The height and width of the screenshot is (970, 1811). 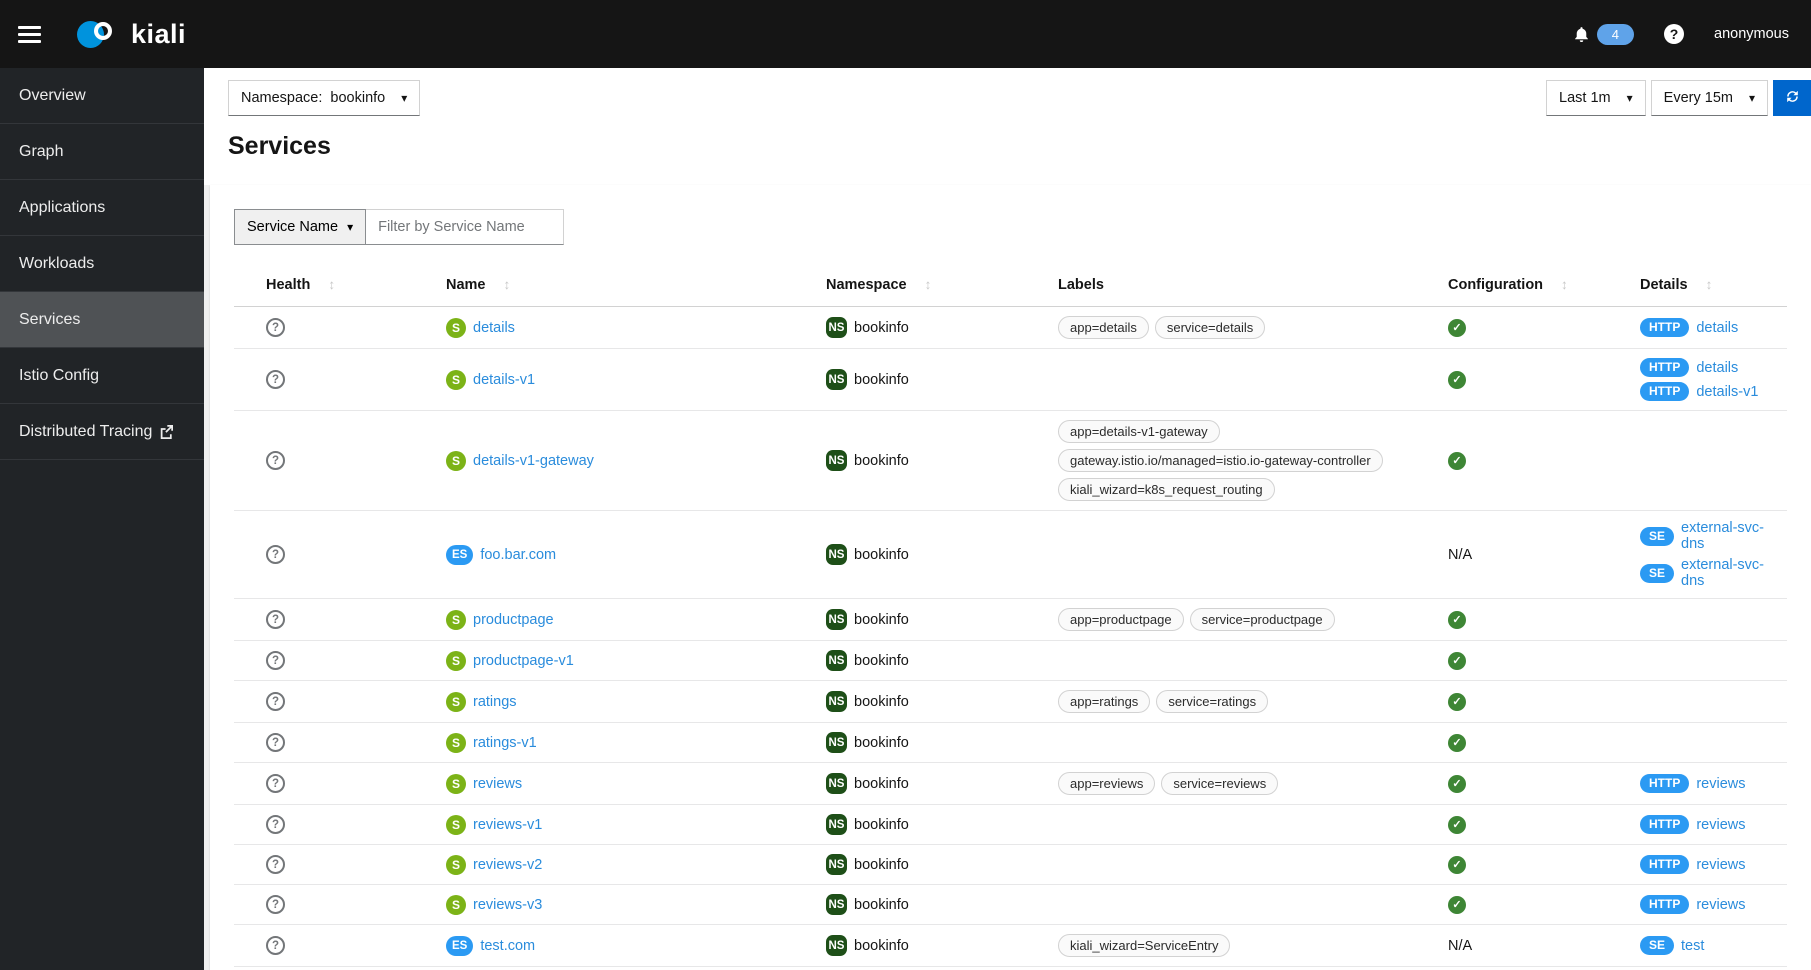 I want to click on namespace-label: Namespace:, so click(x=282, y=98).